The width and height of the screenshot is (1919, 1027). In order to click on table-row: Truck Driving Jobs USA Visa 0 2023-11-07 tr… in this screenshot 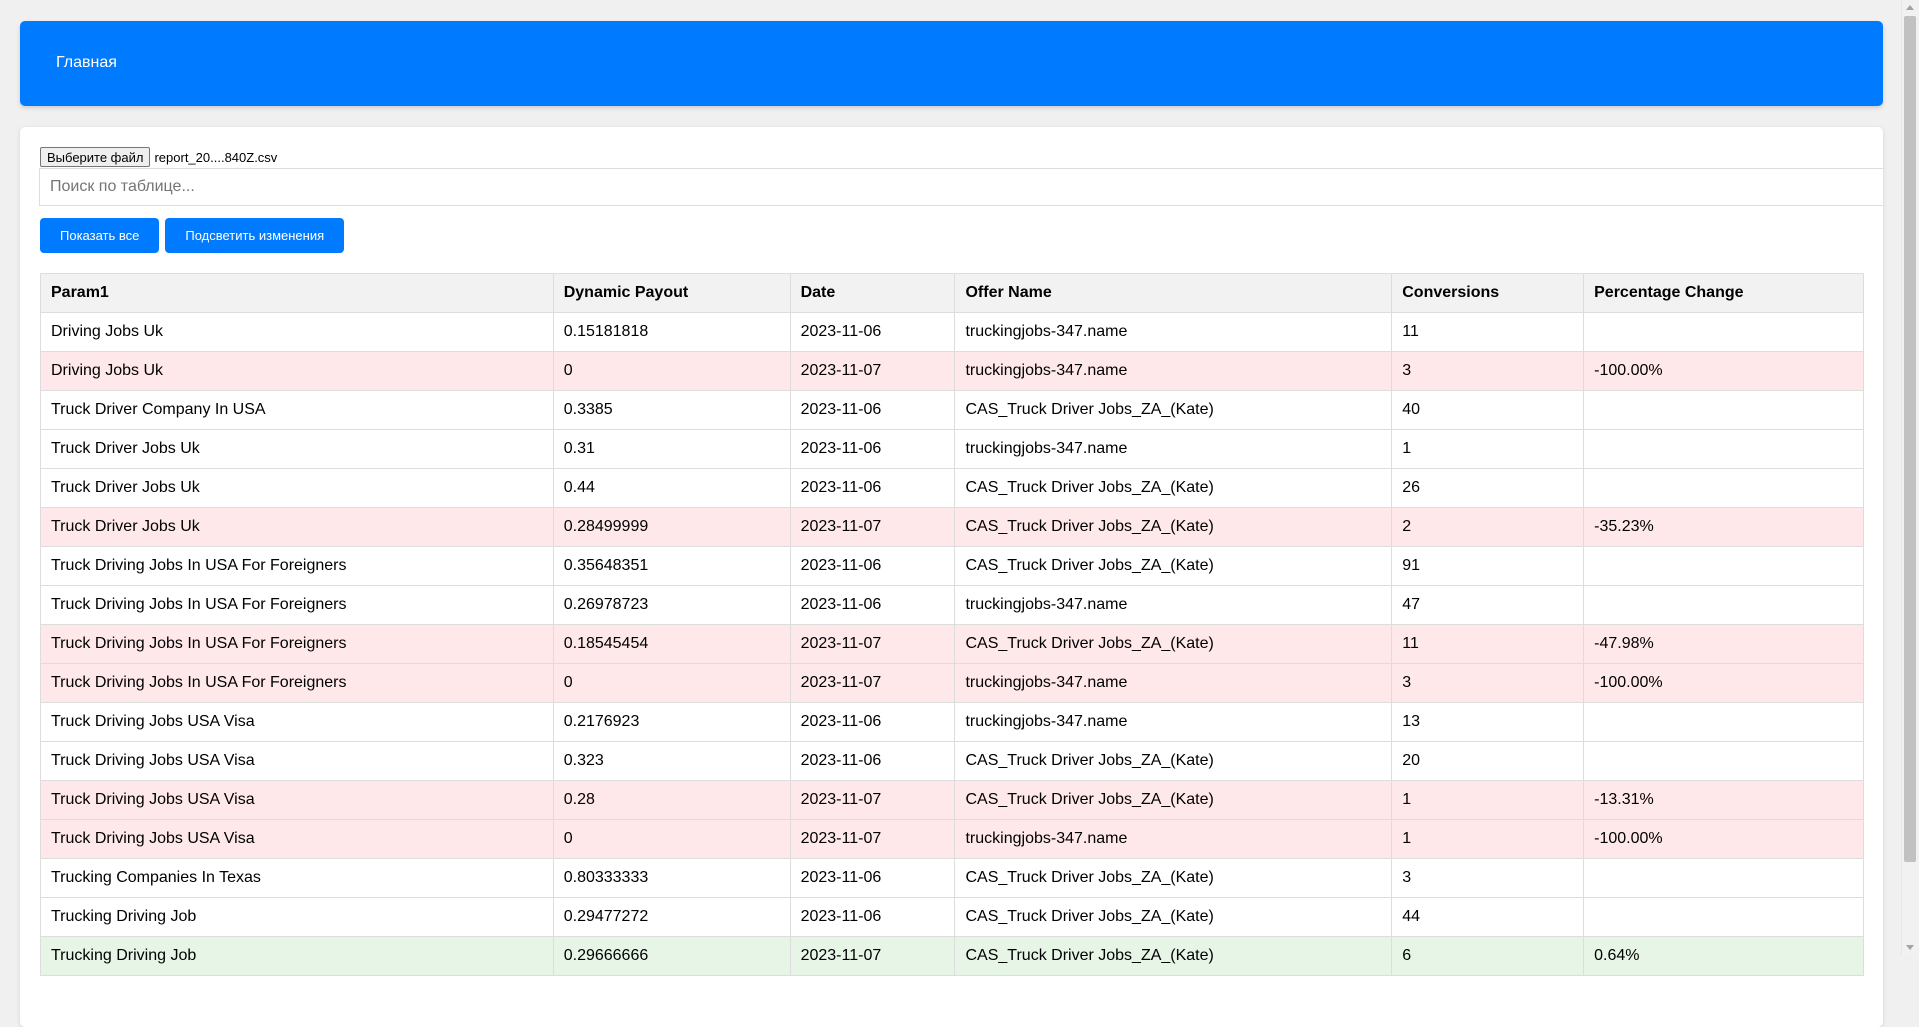, I will do `click(952, 839)`.